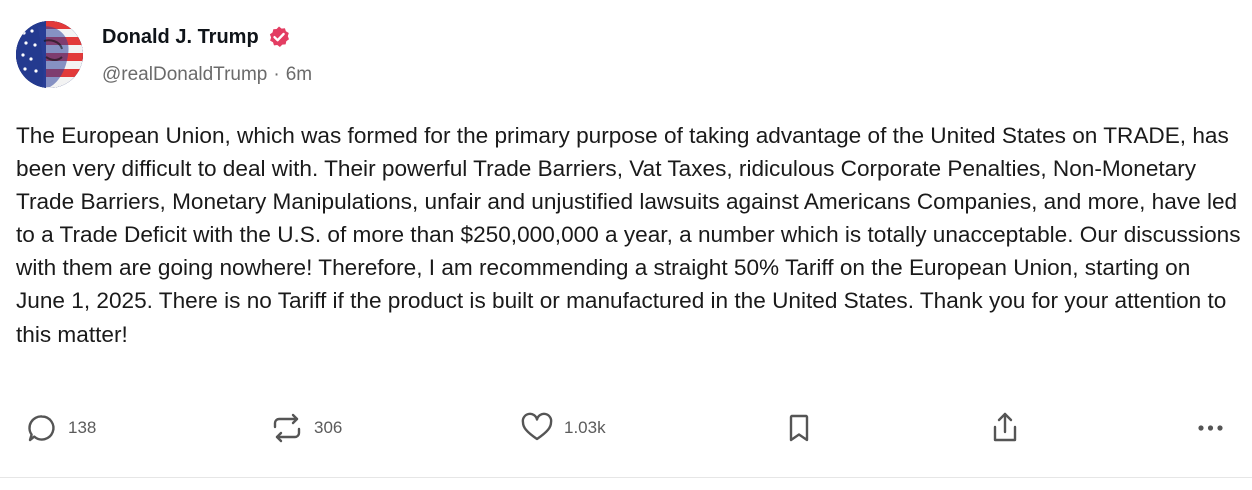 This screenshot has width=1252, height=490. I want to click on share-button, so click(1005, 428).